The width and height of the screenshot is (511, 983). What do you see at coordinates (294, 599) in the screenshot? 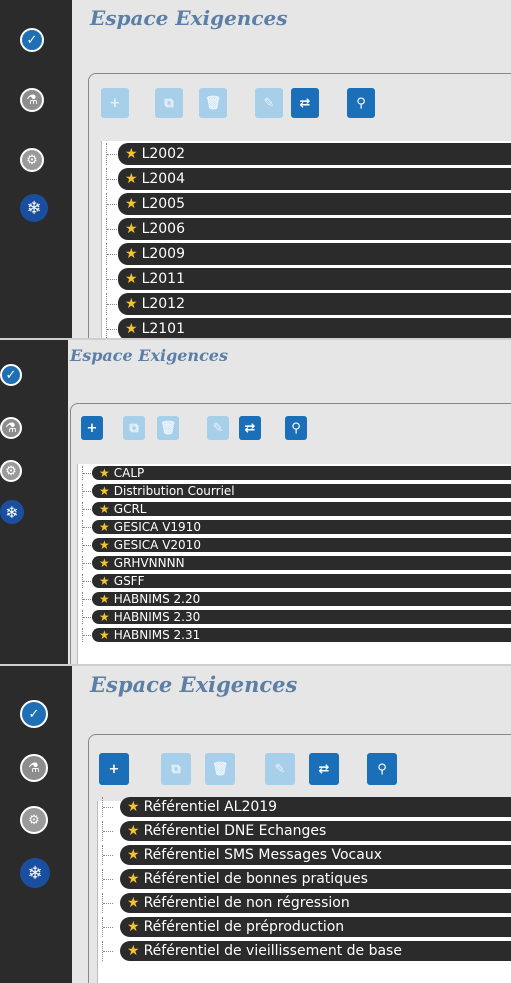
I see `tree-item: ★ HABNIMS 2.20` at bounding box center [294, 599].